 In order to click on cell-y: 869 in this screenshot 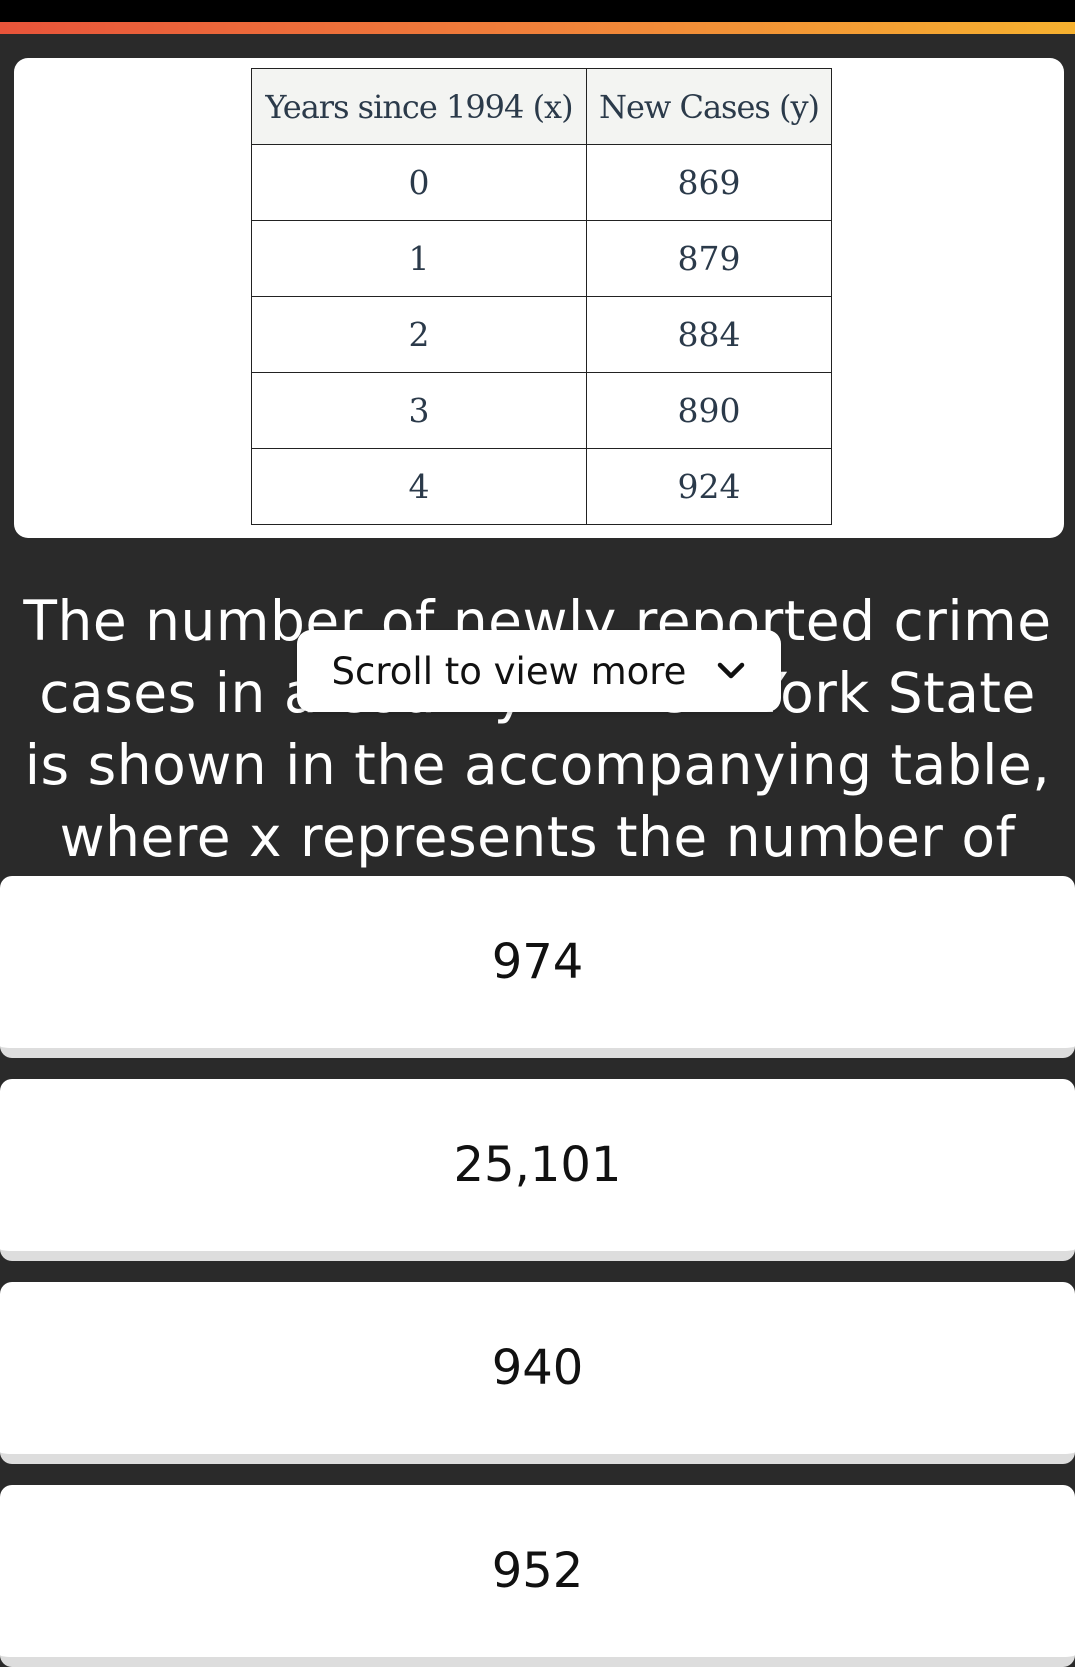, I will do `click(709, 182)`.